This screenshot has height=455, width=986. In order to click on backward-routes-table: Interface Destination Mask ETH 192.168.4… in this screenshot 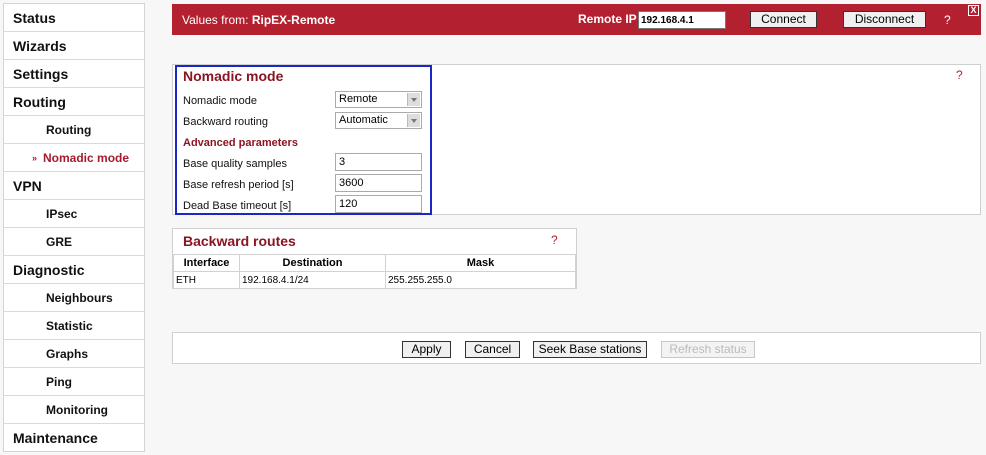, I will do `click(374, 271)`.